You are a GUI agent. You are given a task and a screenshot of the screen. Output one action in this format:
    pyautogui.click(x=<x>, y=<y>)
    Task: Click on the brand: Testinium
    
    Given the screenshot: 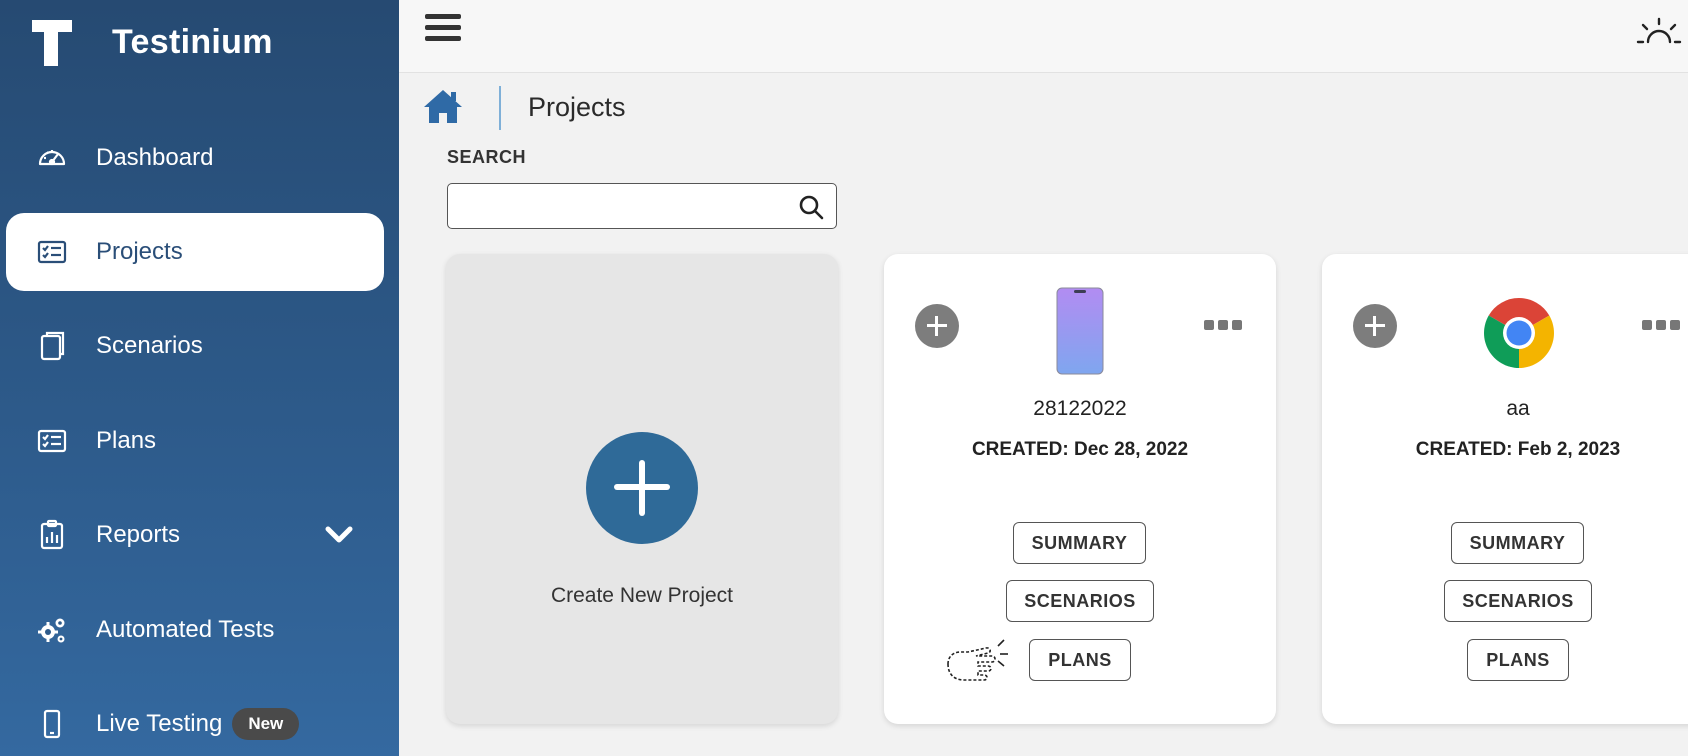 What is the action you would take?
    pyautogui.click(x=151, y=42)
    